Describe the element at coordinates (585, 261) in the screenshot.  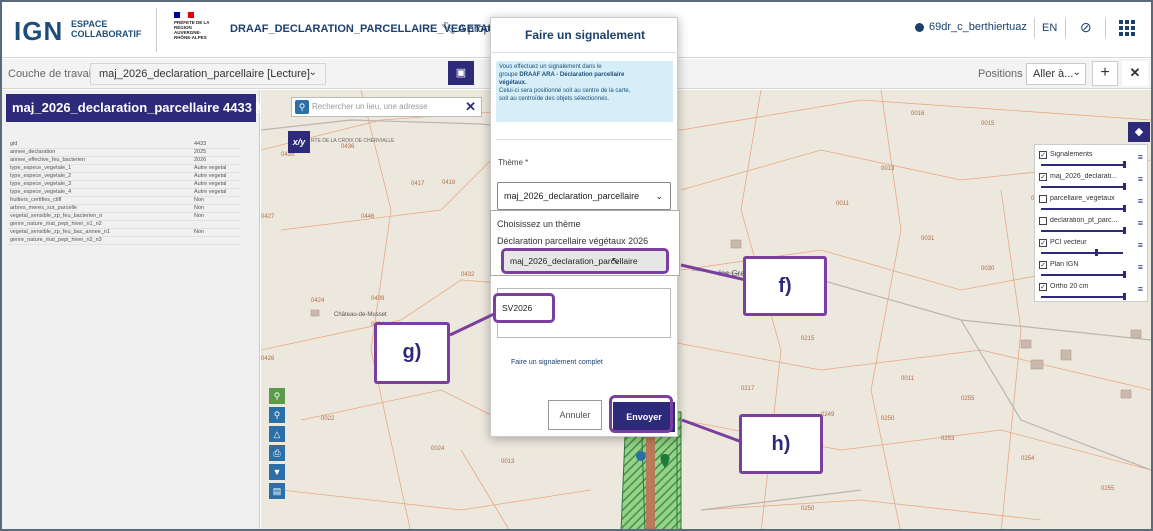
I see `dropdown-option-selected: maj_2026_declaration_parcellaire ↖` at that location.